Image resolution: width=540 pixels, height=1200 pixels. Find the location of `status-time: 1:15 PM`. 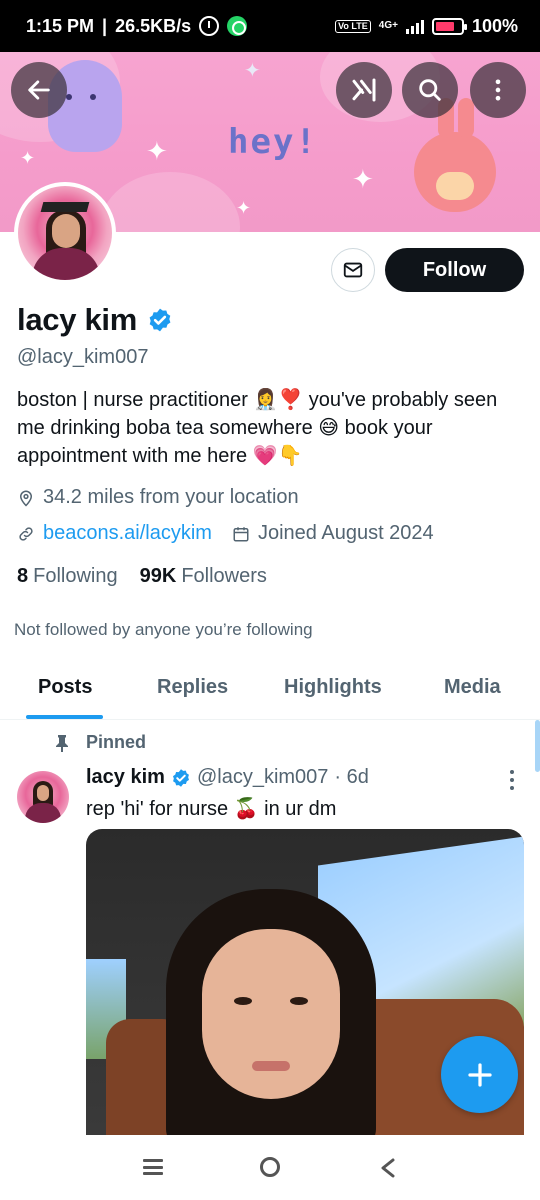

status-time: 1:15 PM is located at coordinates (60, 25).